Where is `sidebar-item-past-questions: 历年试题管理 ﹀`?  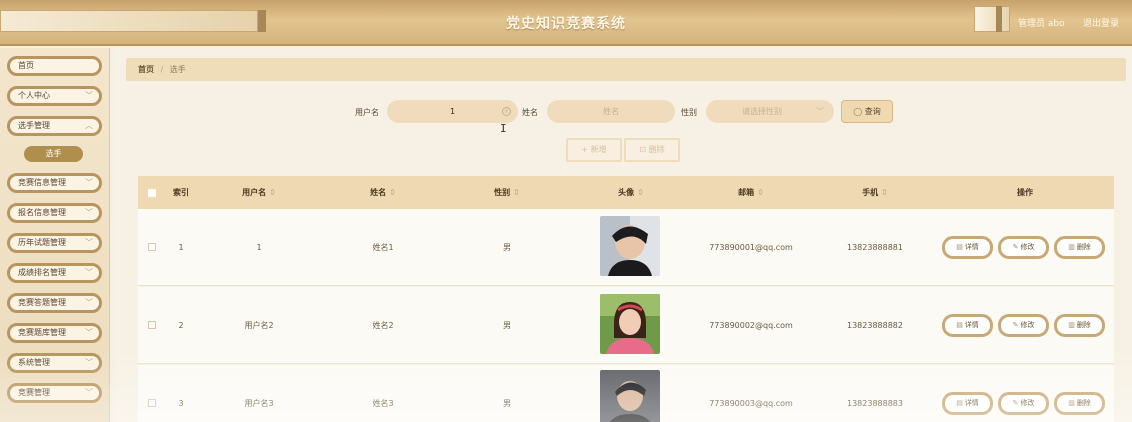 sidebar-item-past-questions: 历年试题管理 ﹀ is located at coordinates (54, 243).